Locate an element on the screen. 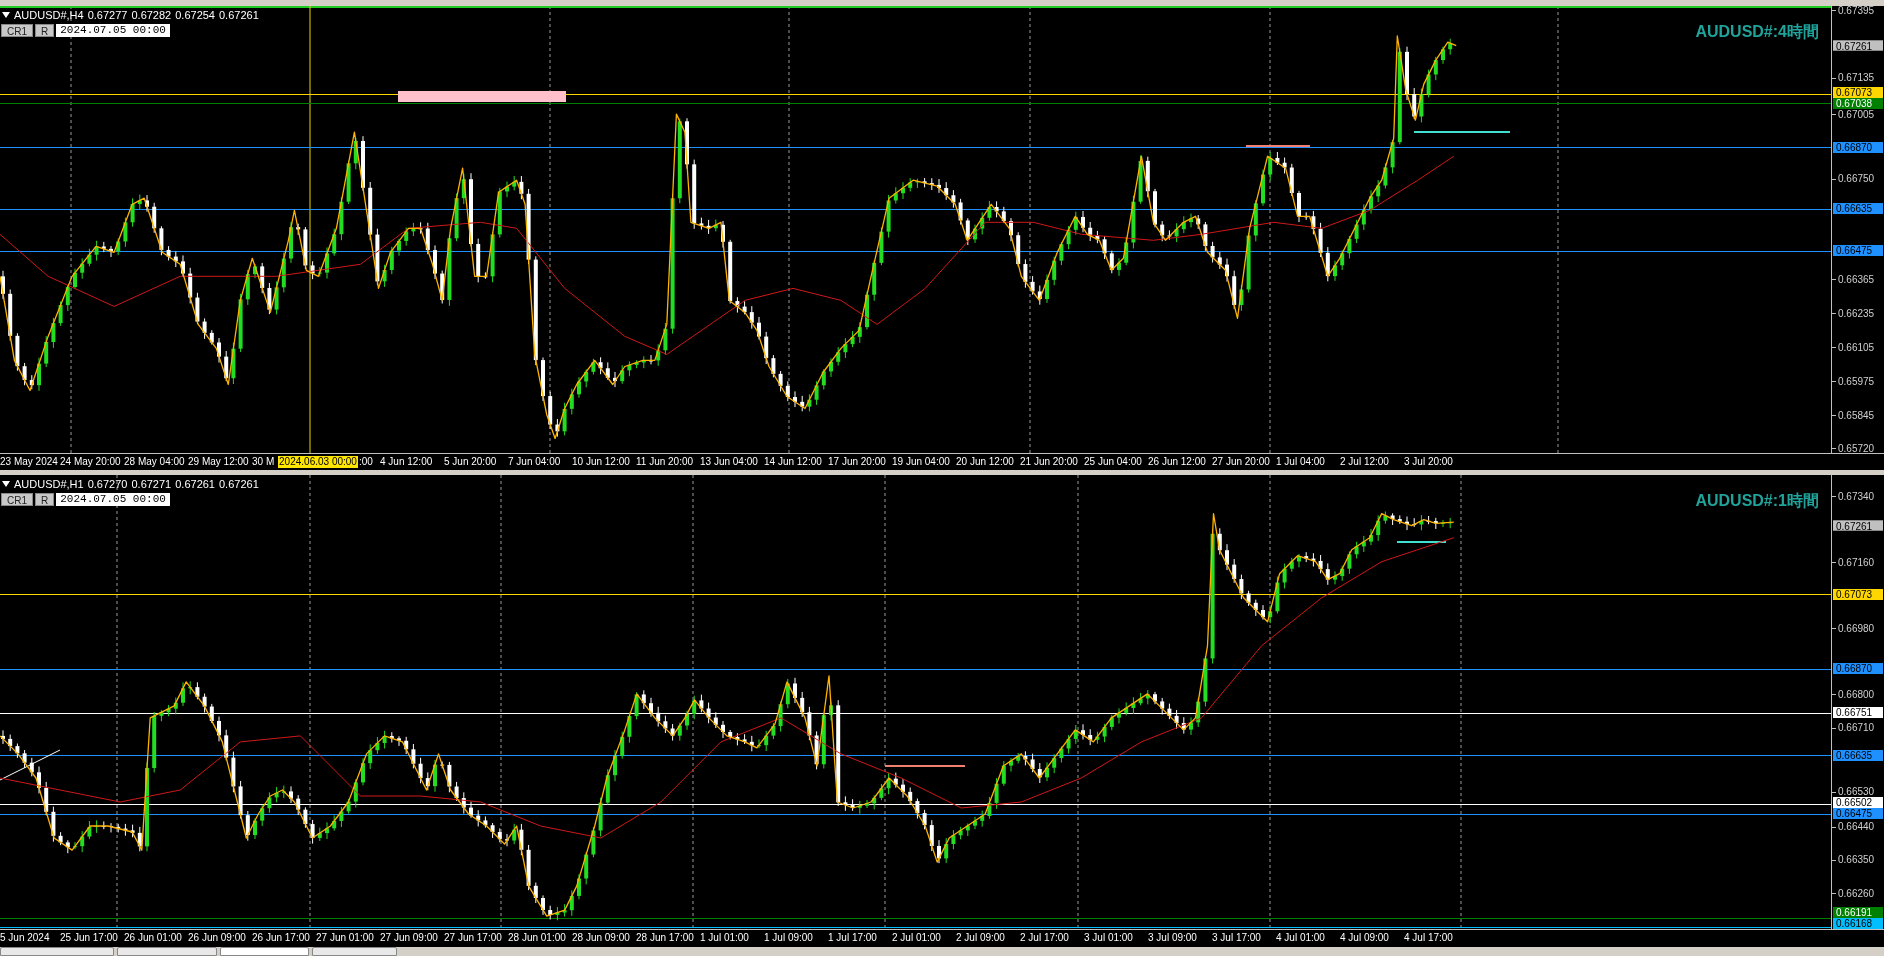 This screenshot has height=956, width=1884. axis-tick-label: 0.67135 is located at coordinates (1856, 77).